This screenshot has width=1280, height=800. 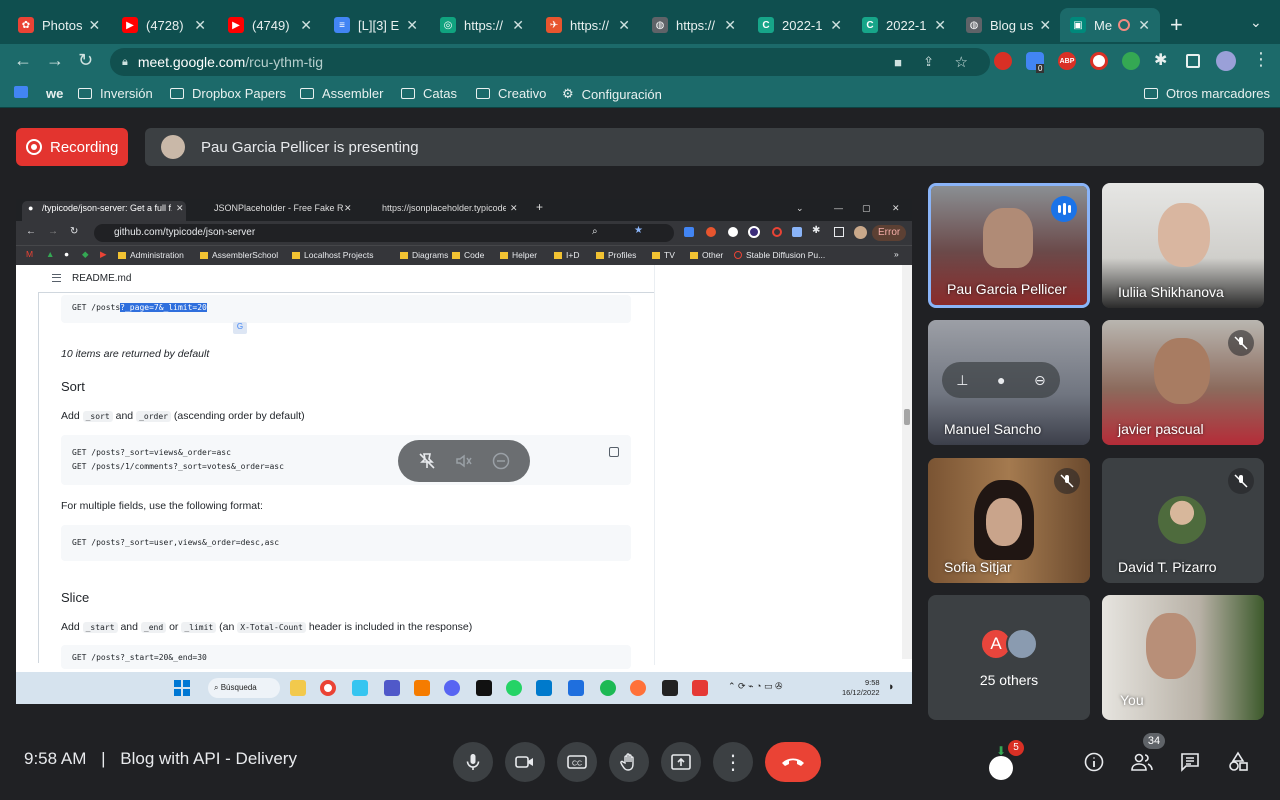 What do you see at coordinates (376, 25) in the screenshot?
I see `browser-tab: ≡ [L][3] E ✕` at bounding box center [376, 25].